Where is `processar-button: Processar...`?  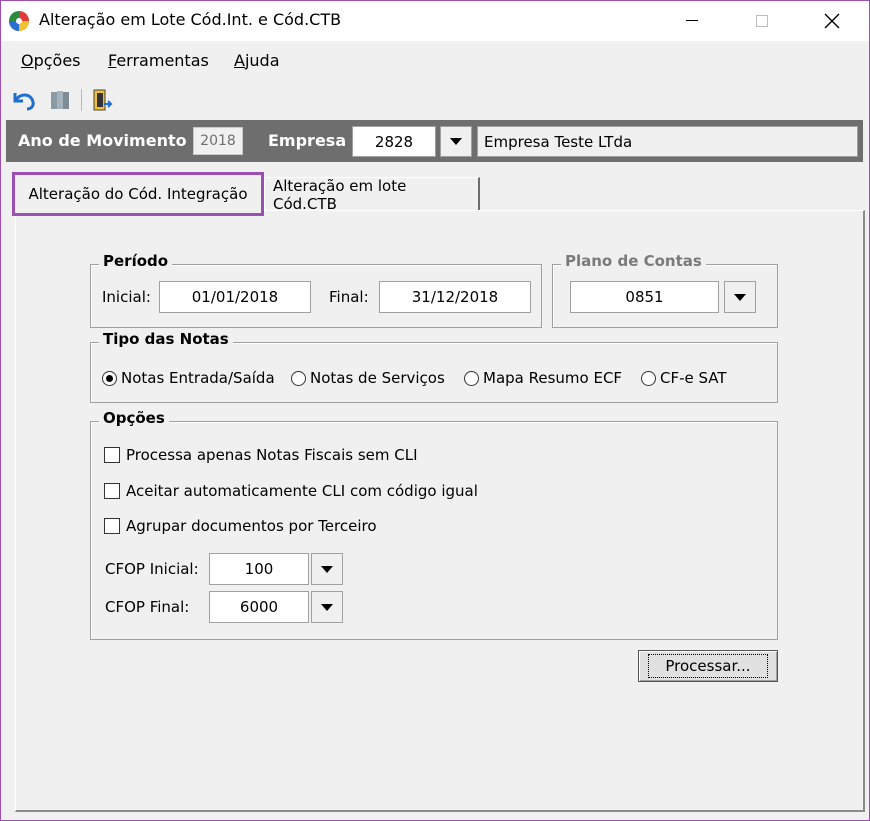
processar-button: Processar... is located at coordinates (708, 666).